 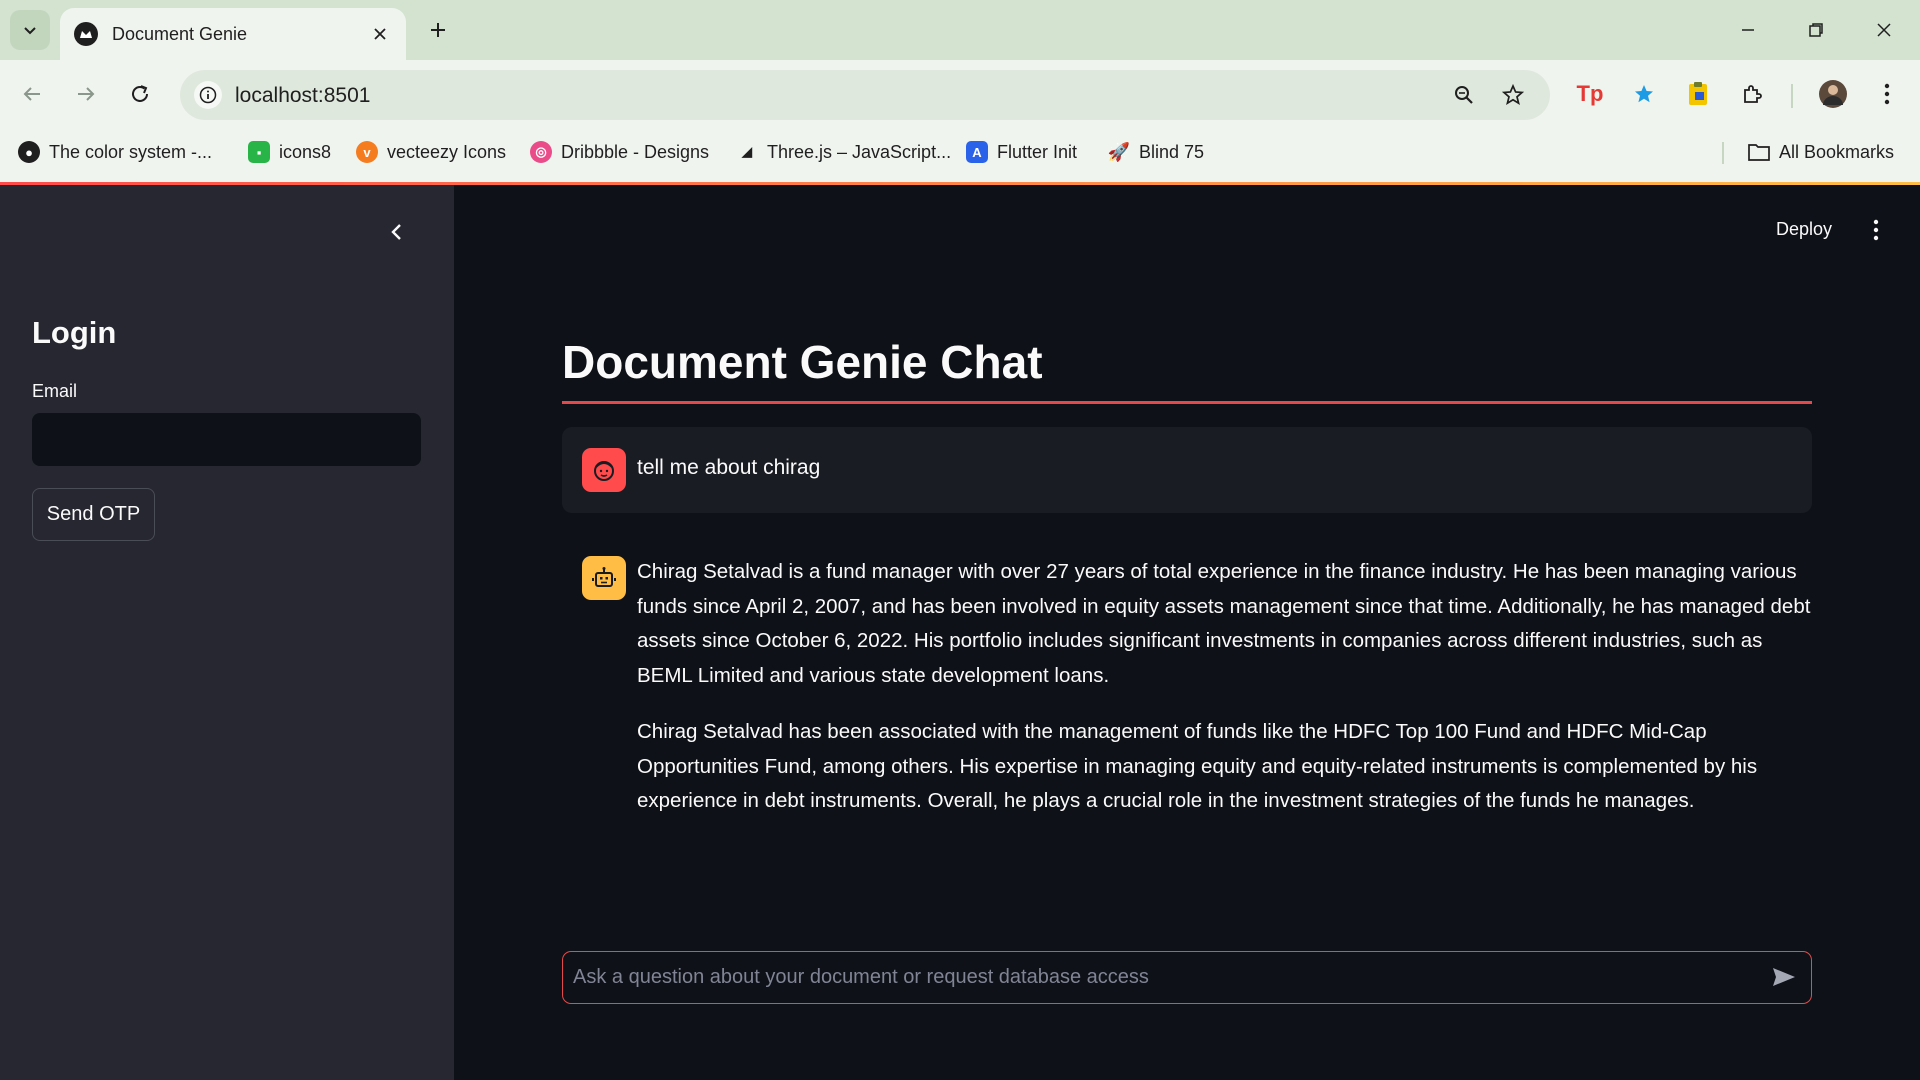 What do you see at coordinates (1759, 152) in the screenshot?
I see `folder-icon` at bounding box center [1759, 152].